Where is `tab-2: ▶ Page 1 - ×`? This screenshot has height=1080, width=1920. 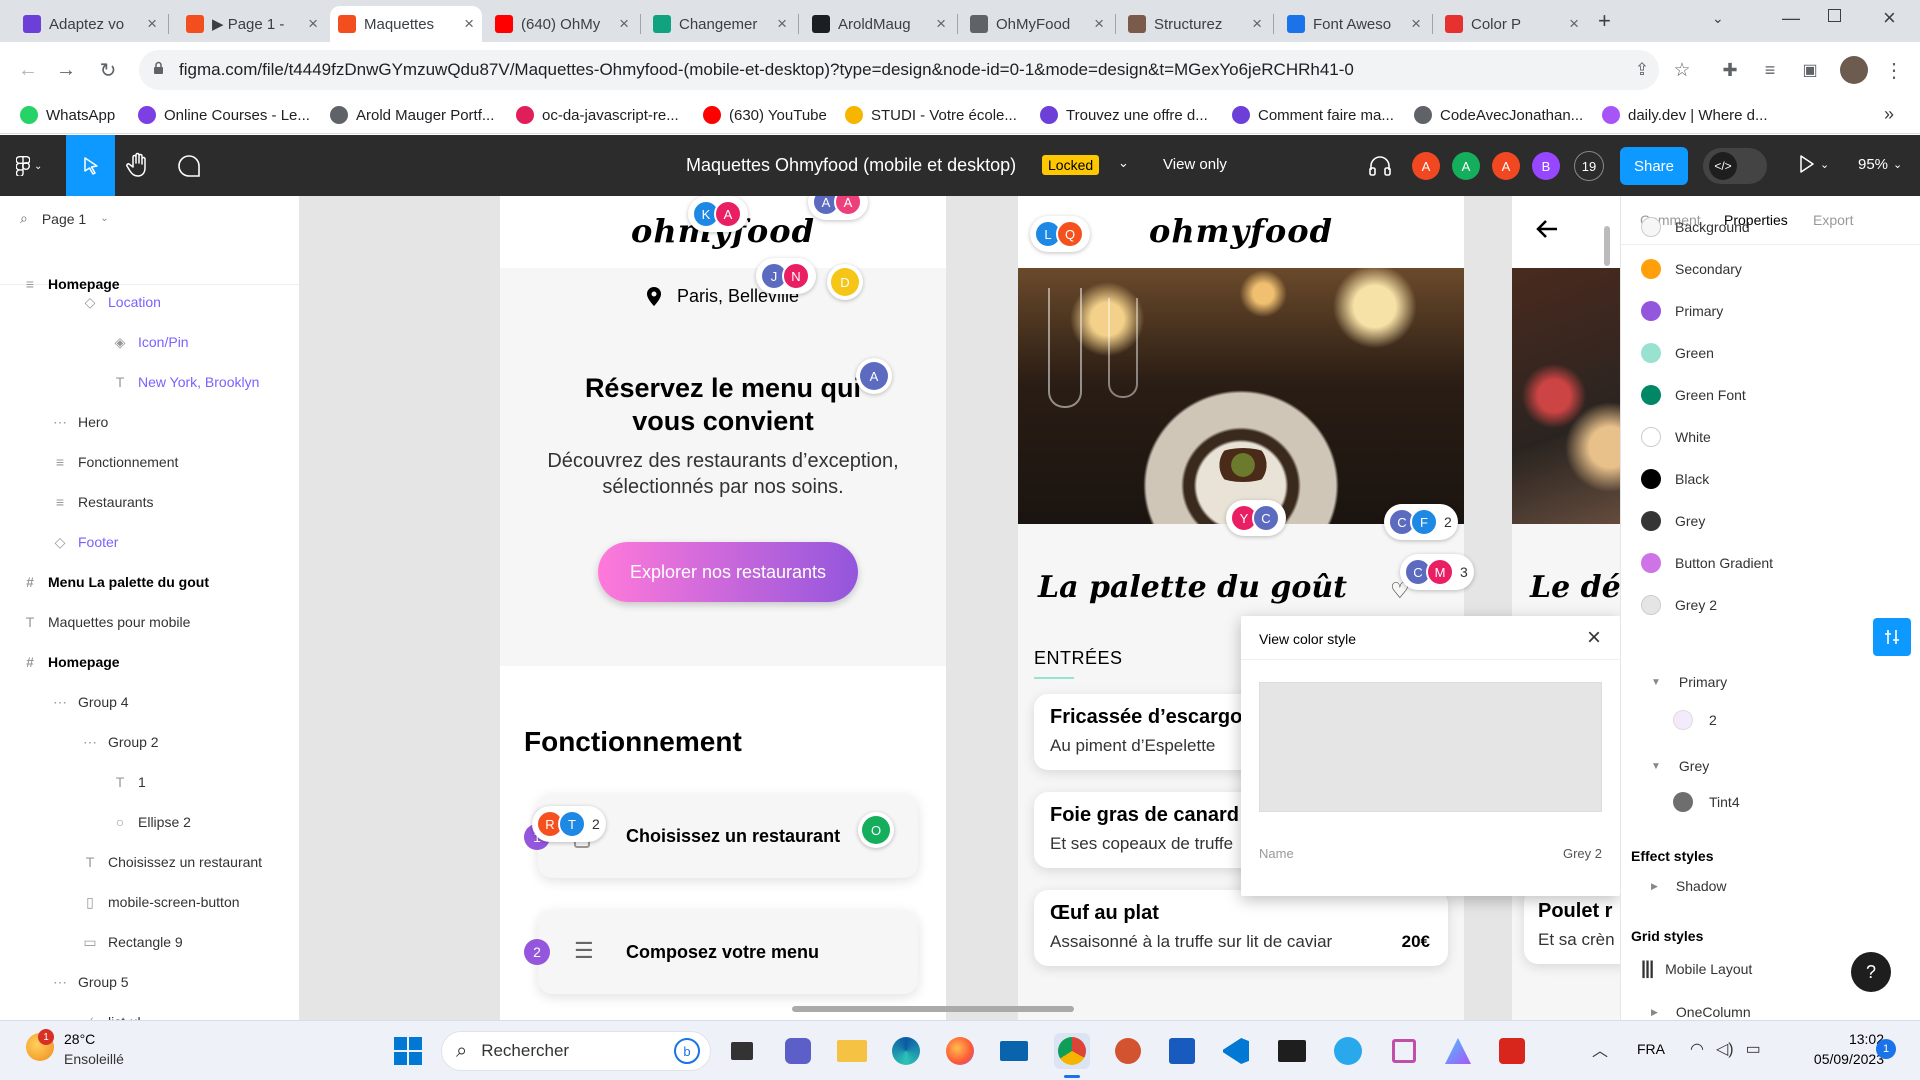 tab-2: ▶ Page 1 - × is located at coordinates (252, 24).